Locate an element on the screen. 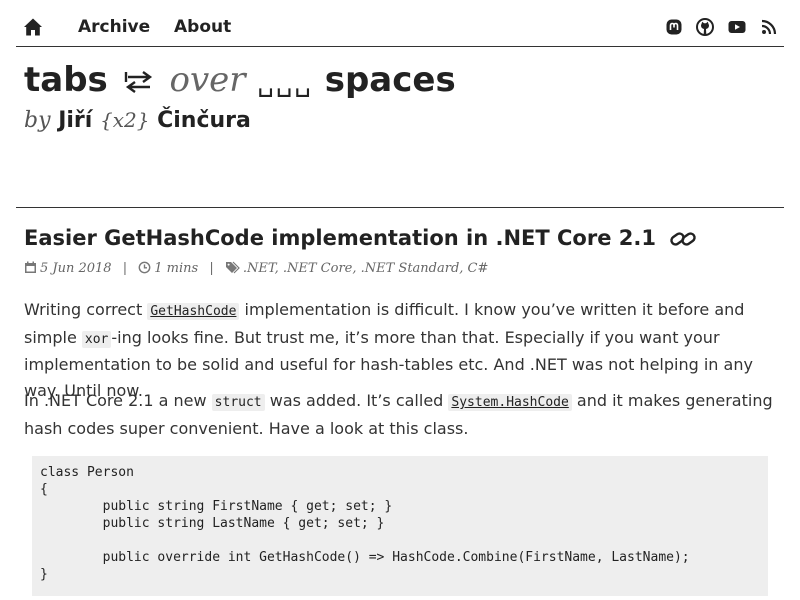  post-date: 5 Jun 2018 is located at coordinates (76, 268).